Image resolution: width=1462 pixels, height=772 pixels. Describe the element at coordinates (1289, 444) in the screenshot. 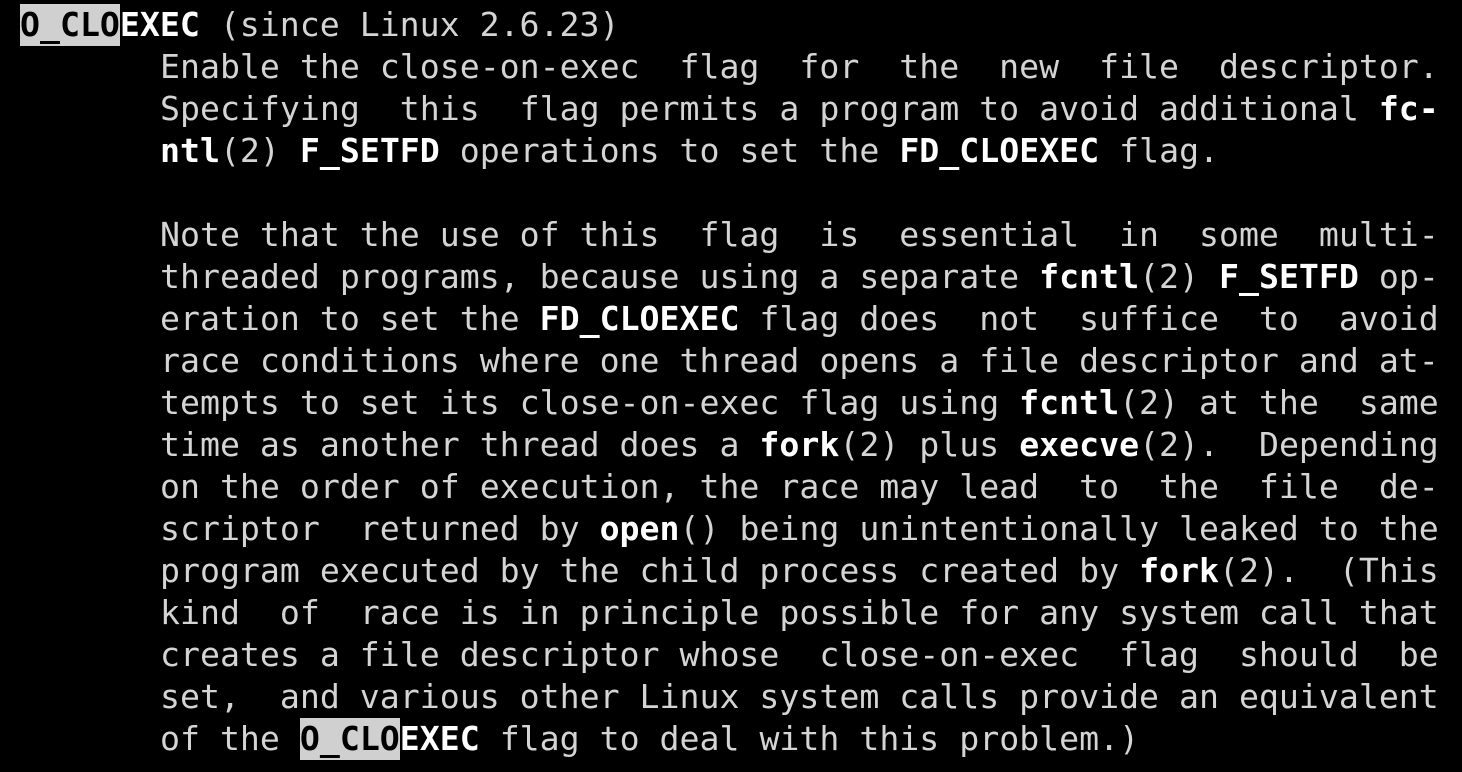

I see `plain-text: (2). Depending` at that location.